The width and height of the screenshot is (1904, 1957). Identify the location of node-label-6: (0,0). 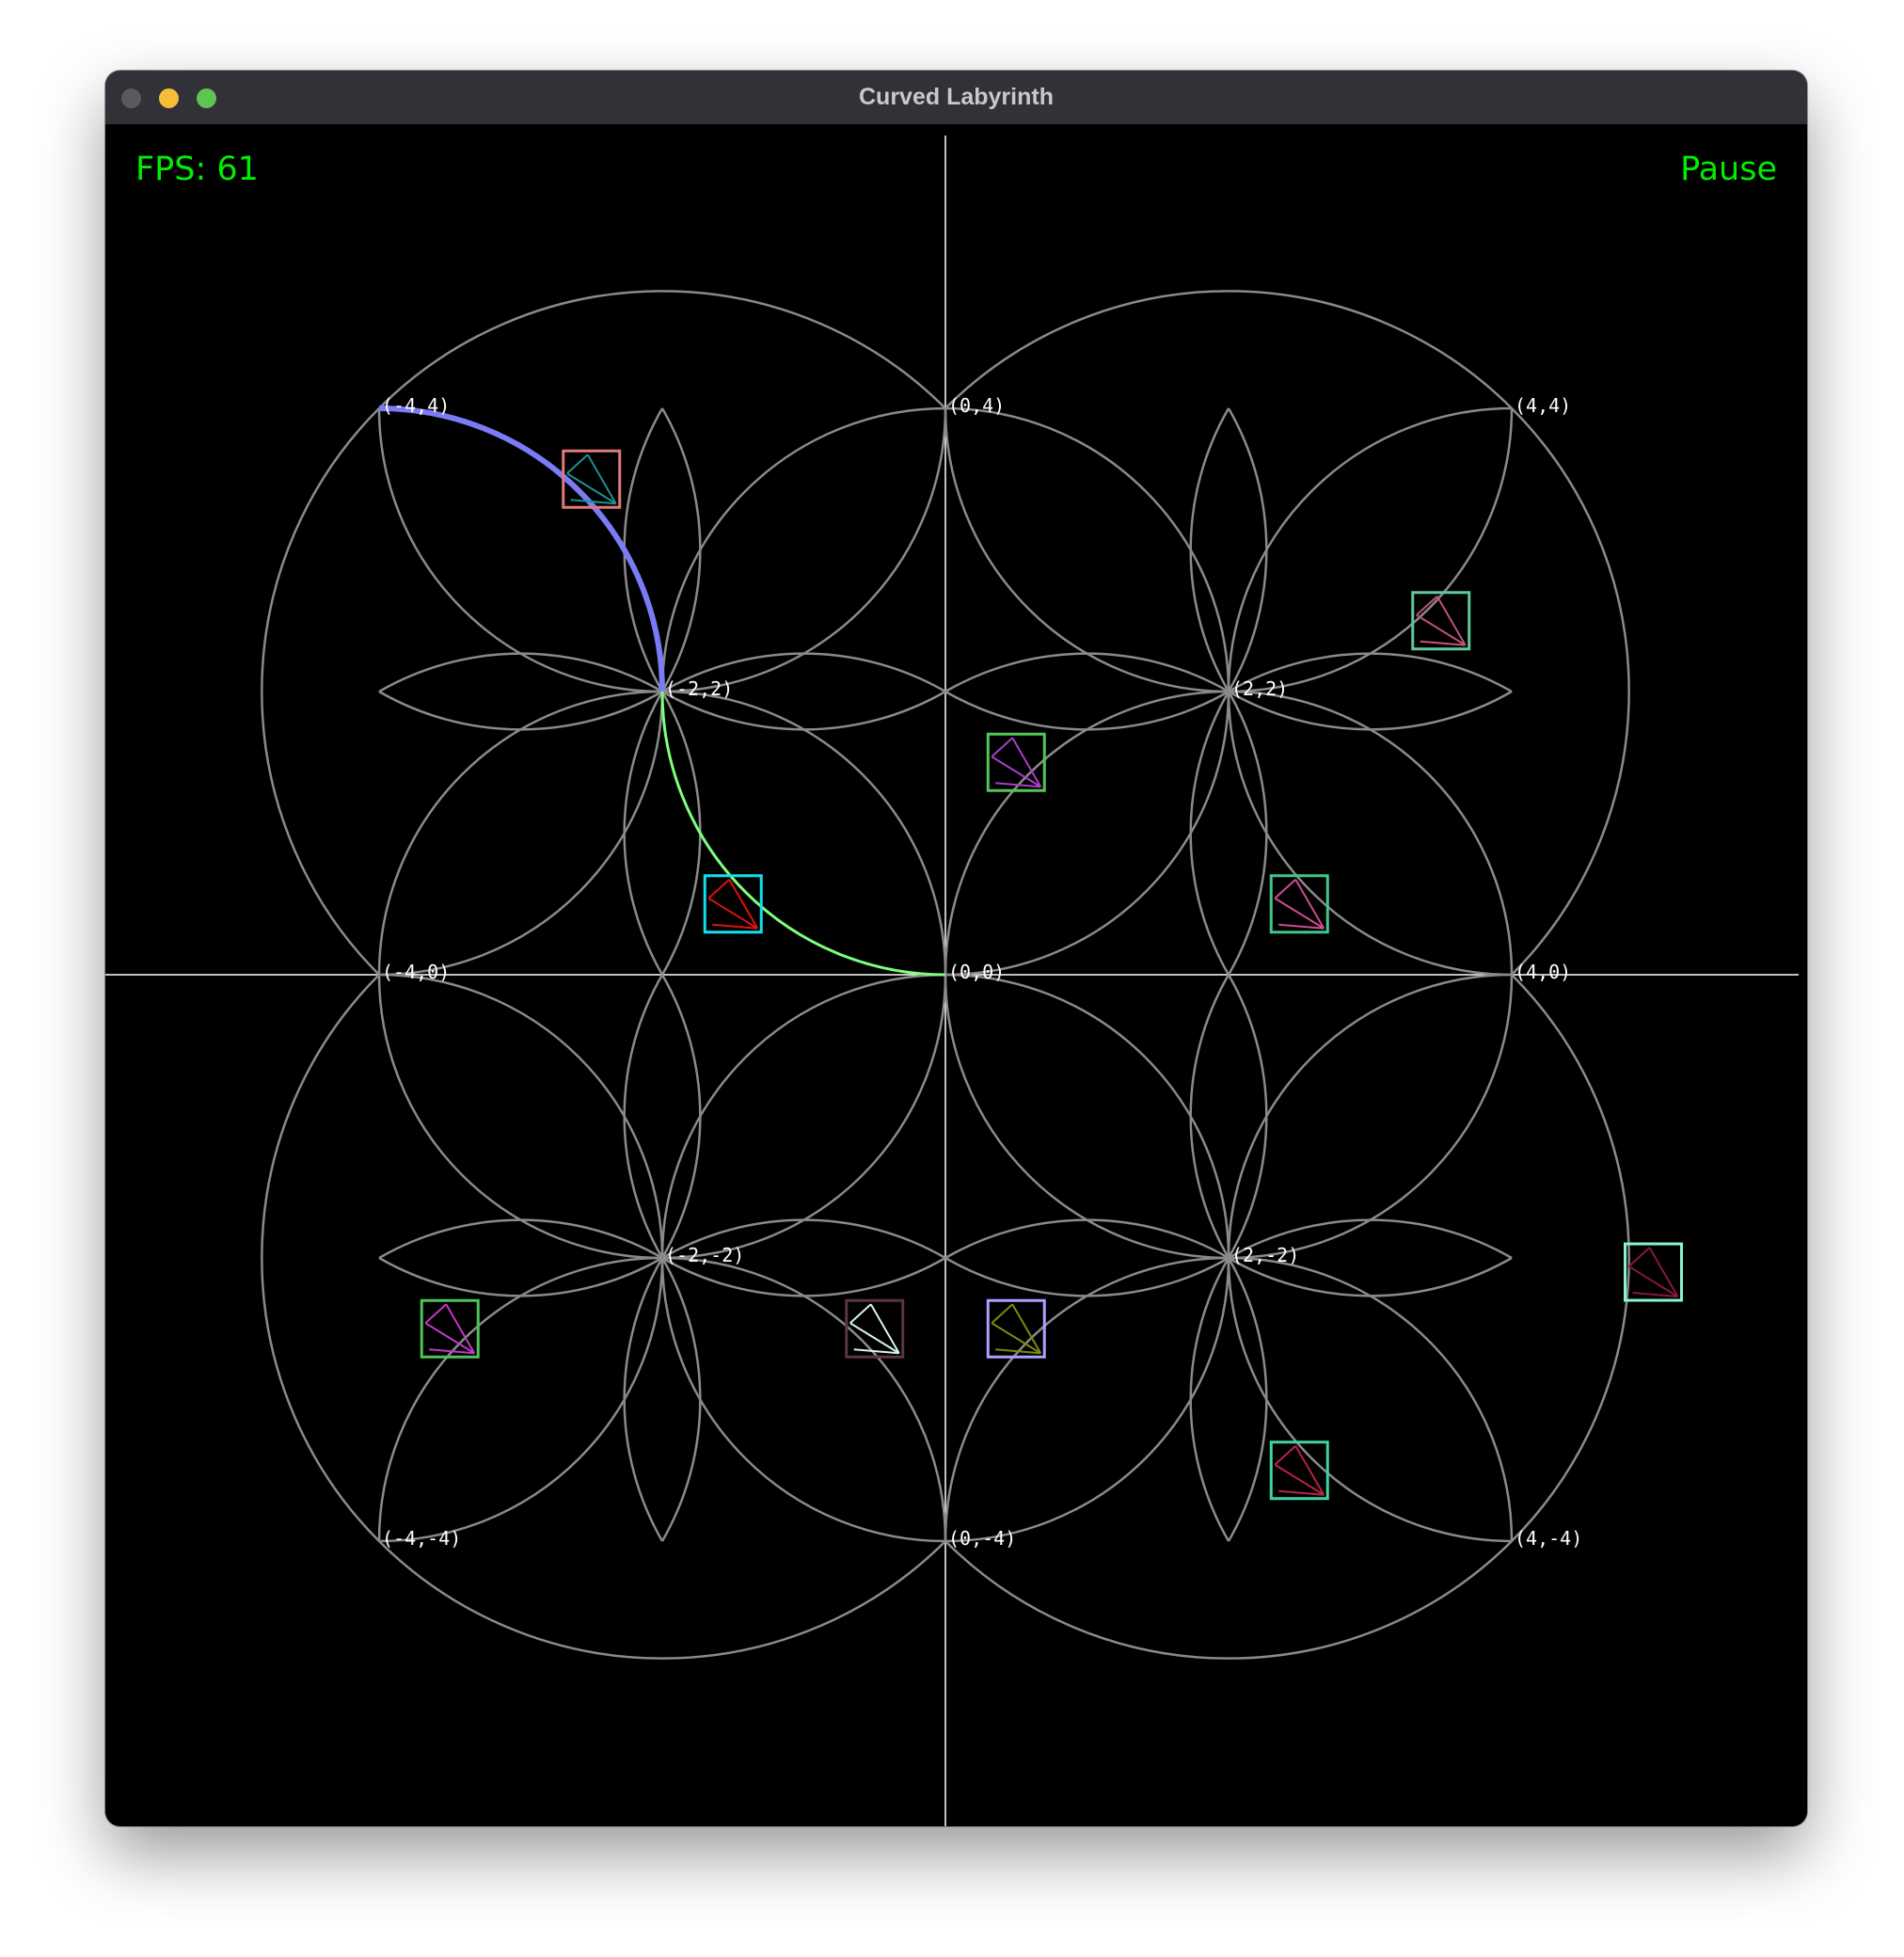
(976, 972).